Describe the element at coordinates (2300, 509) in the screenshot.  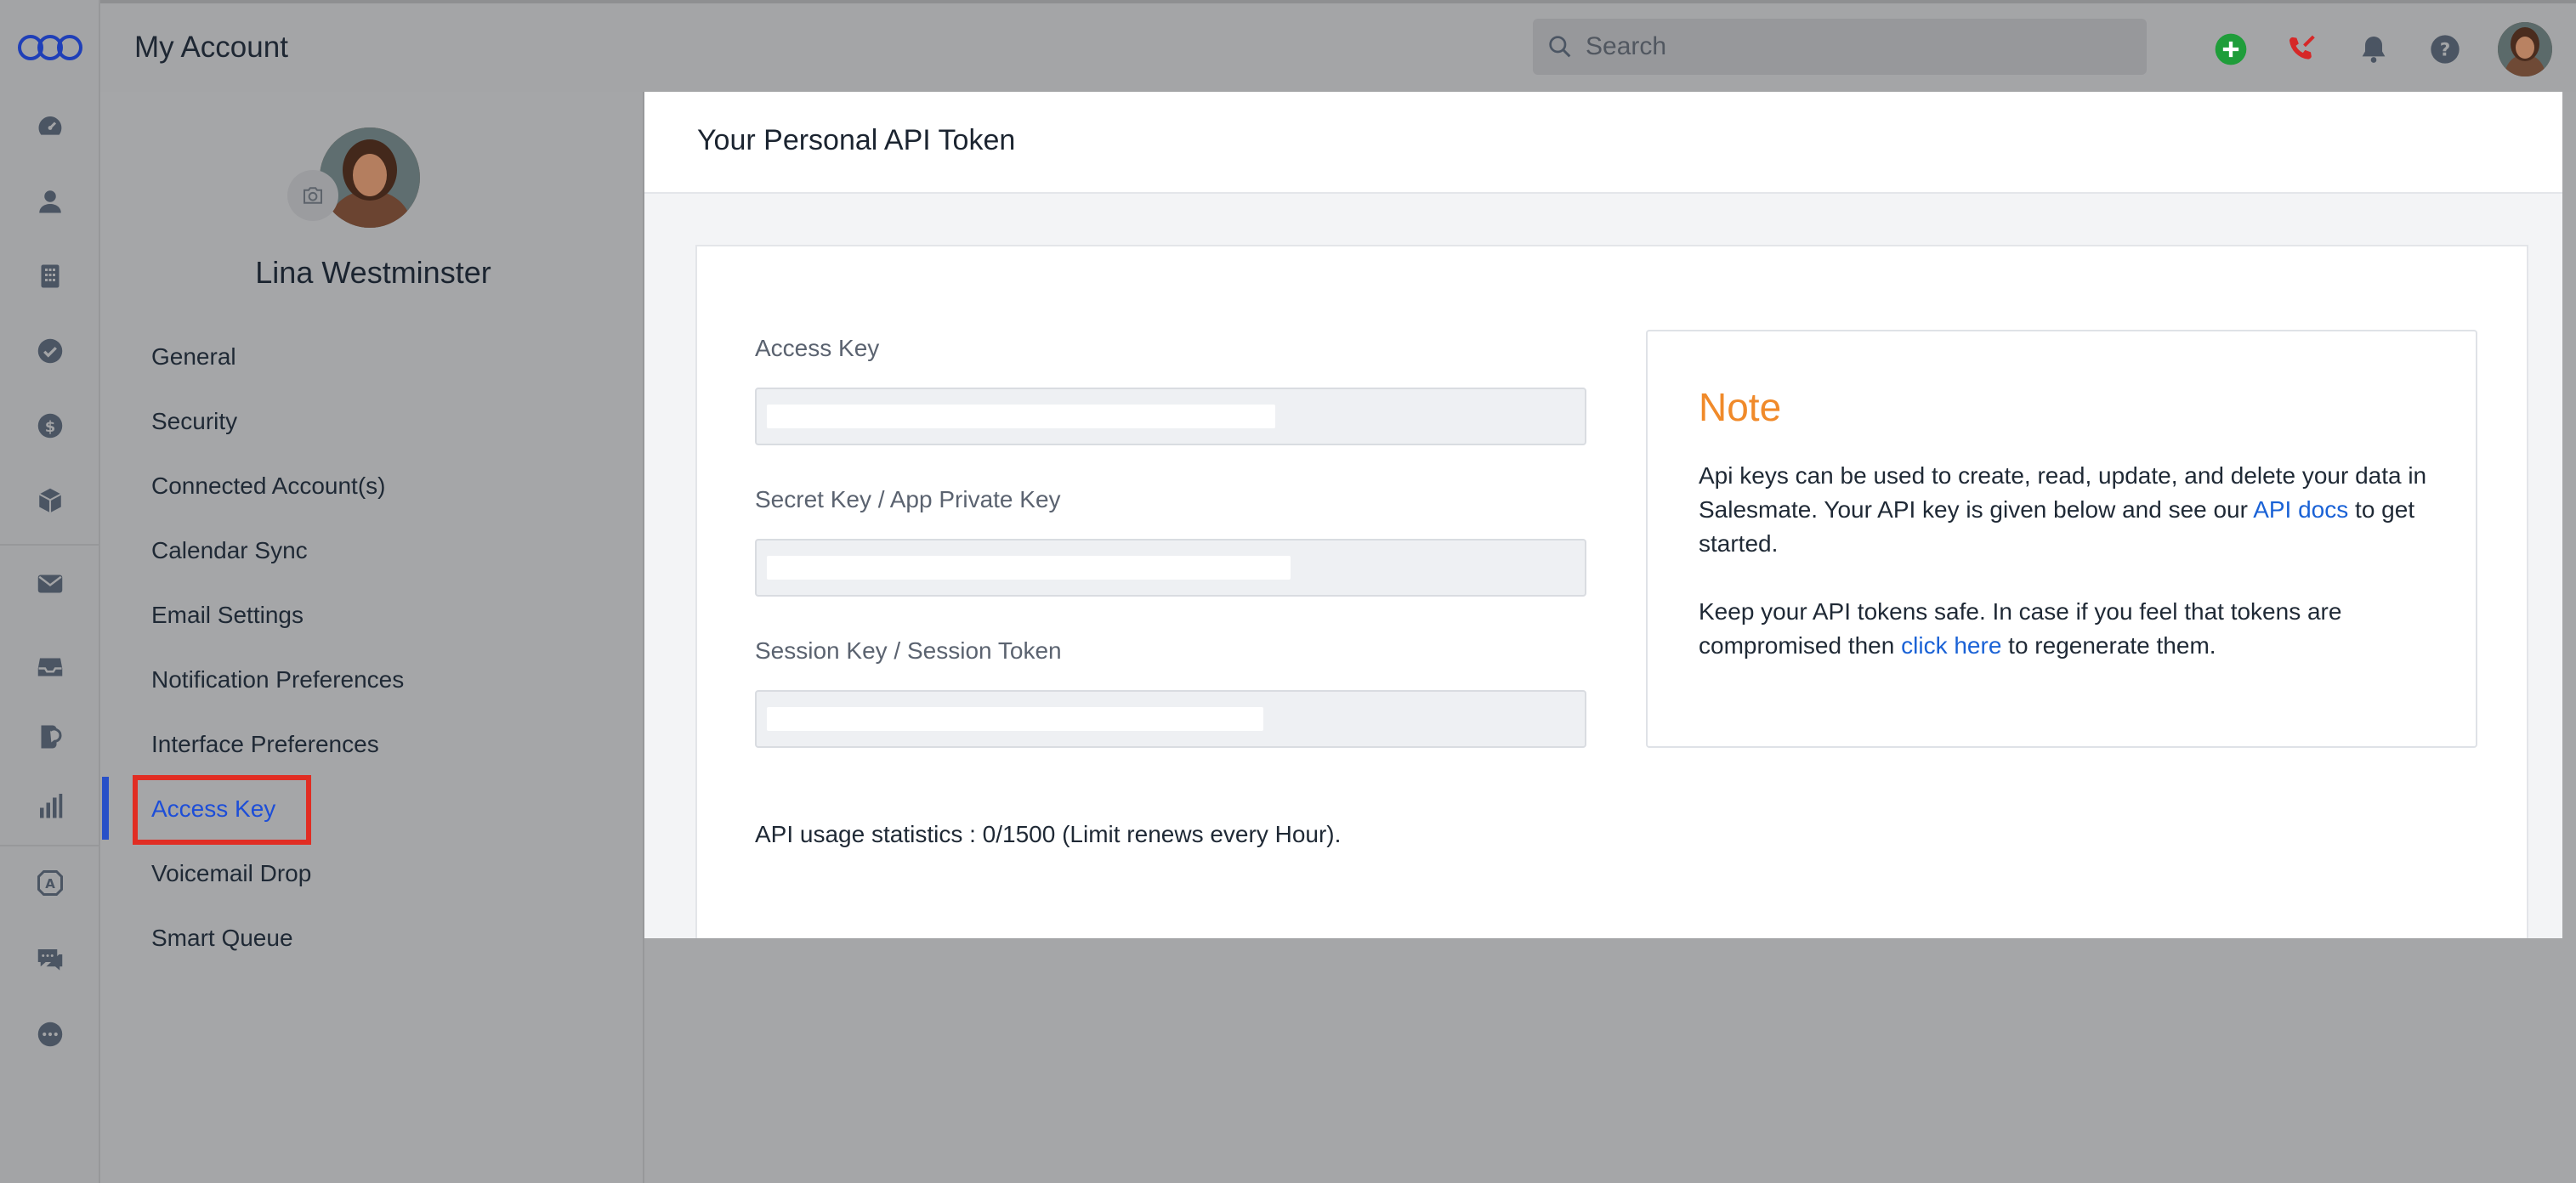
I see `api-docs-link: API docs` at that location.